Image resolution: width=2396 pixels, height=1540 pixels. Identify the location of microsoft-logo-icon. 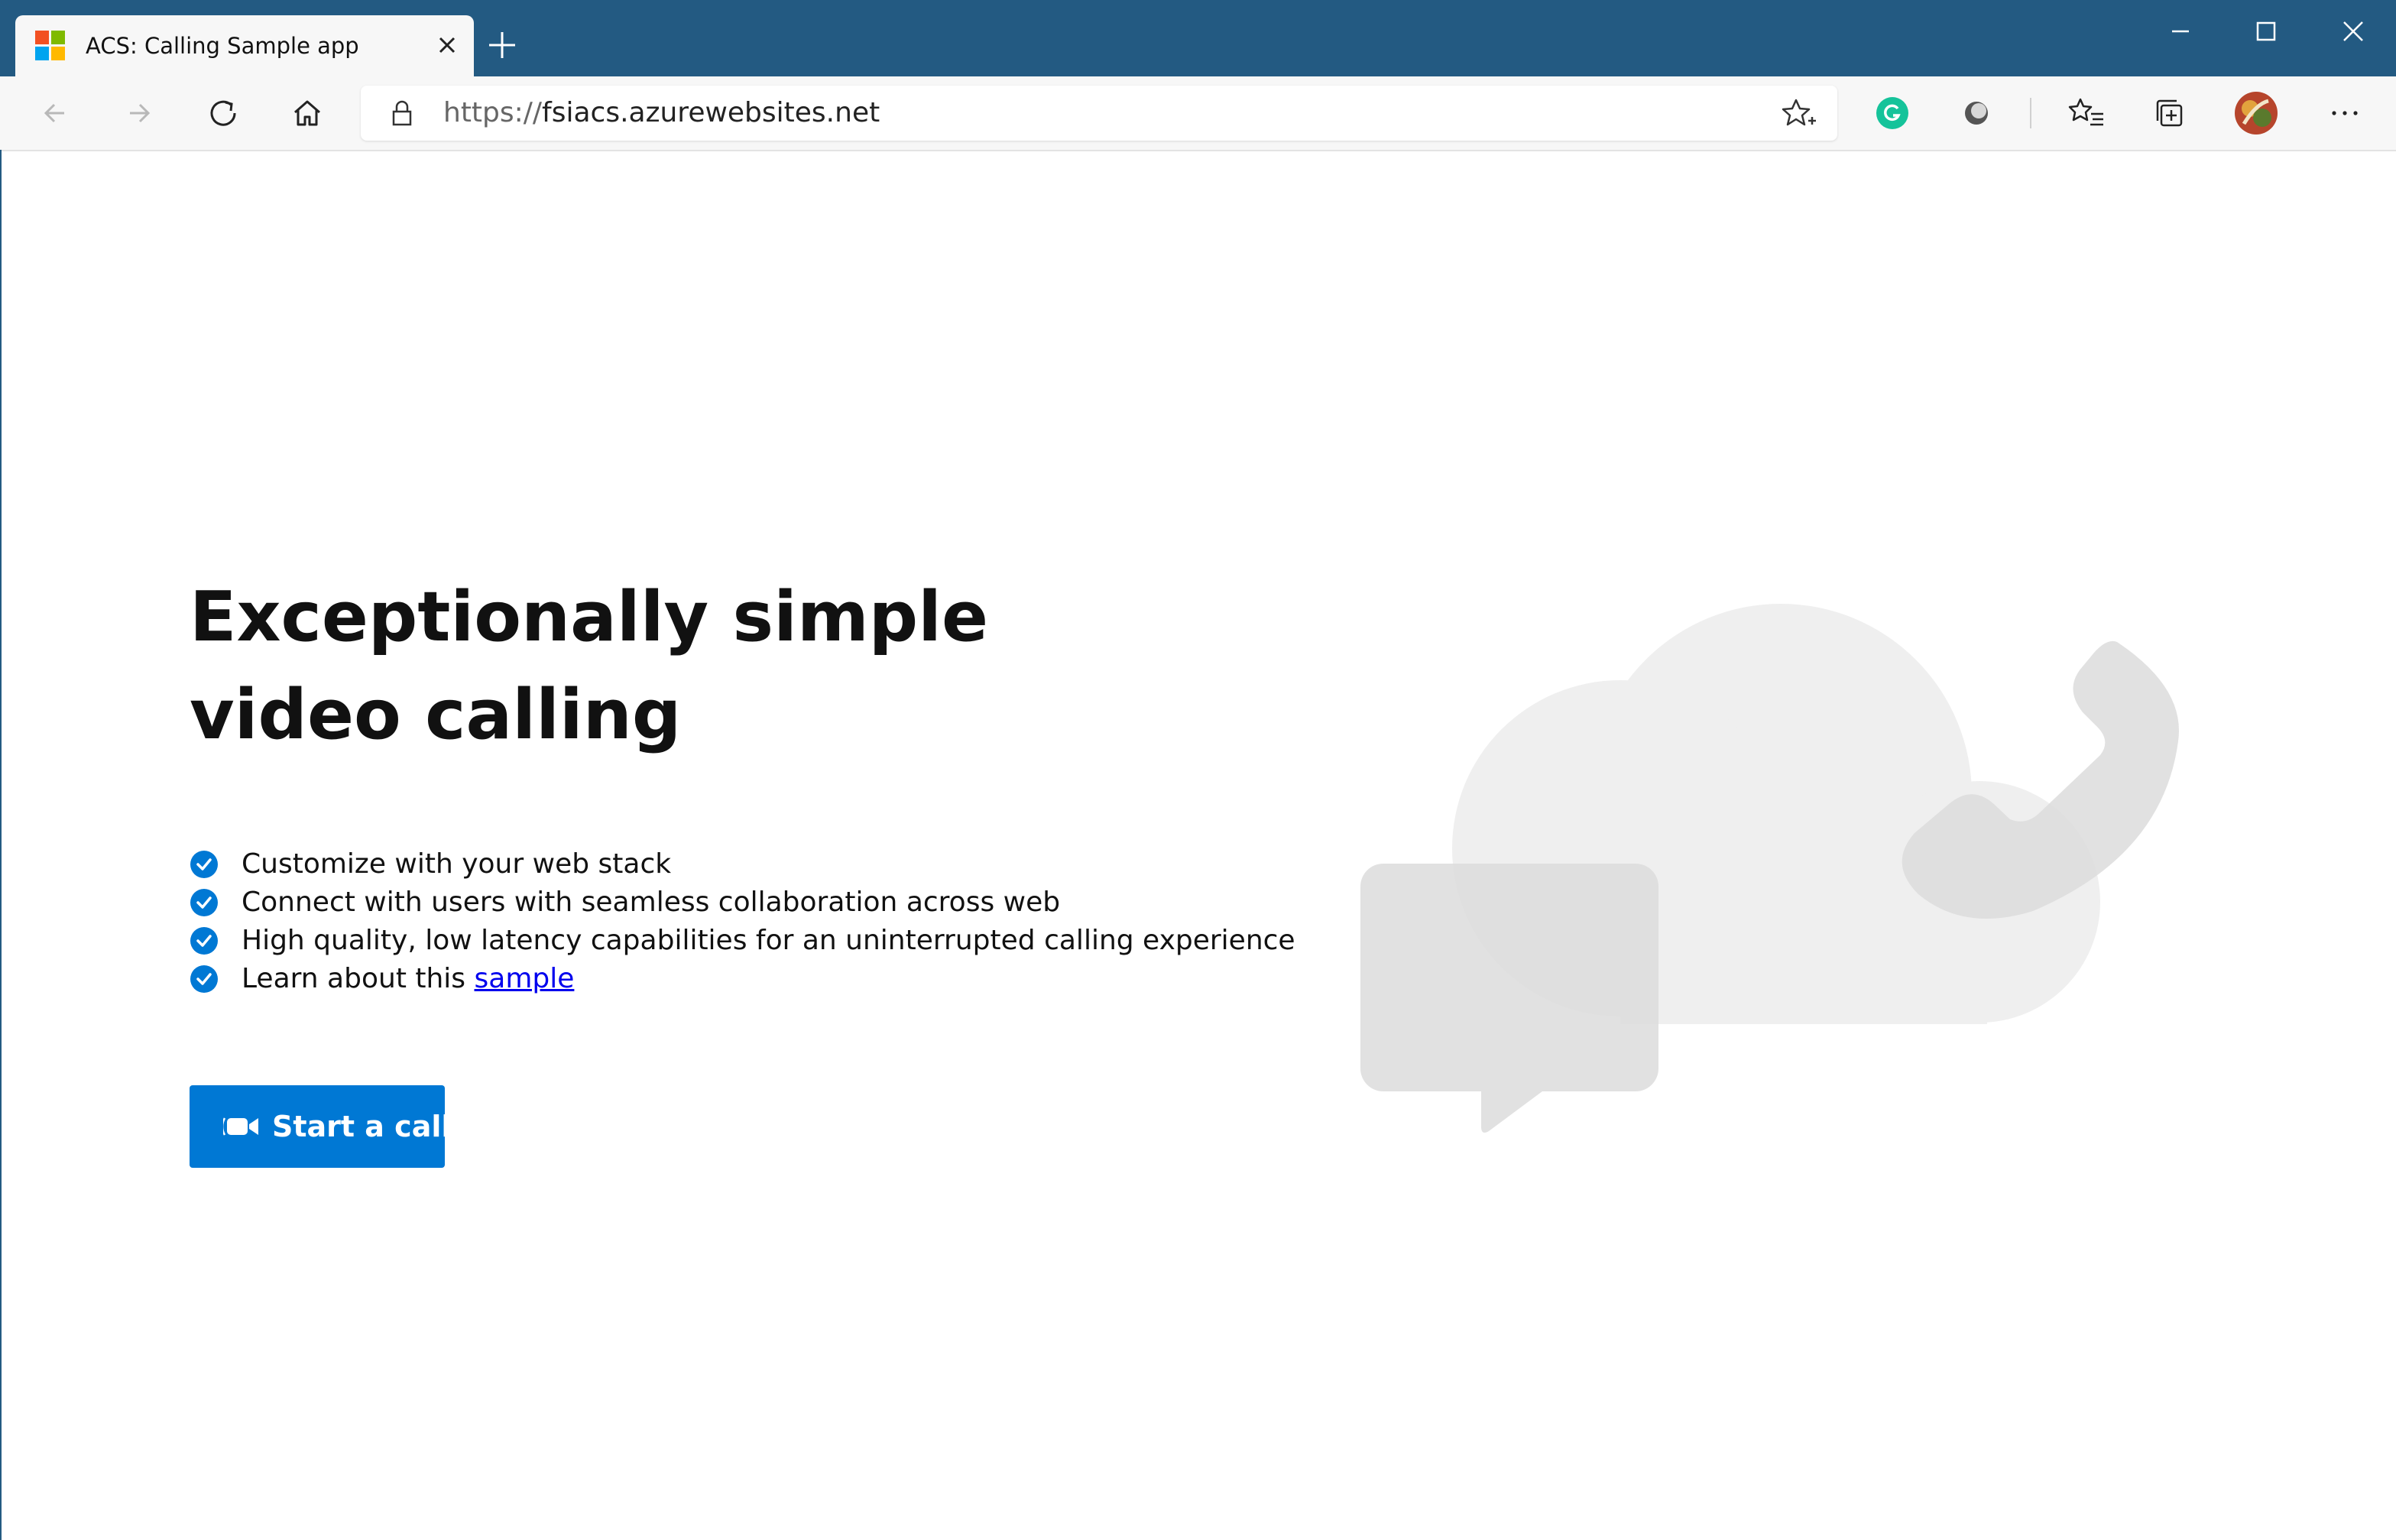
(51, 46).